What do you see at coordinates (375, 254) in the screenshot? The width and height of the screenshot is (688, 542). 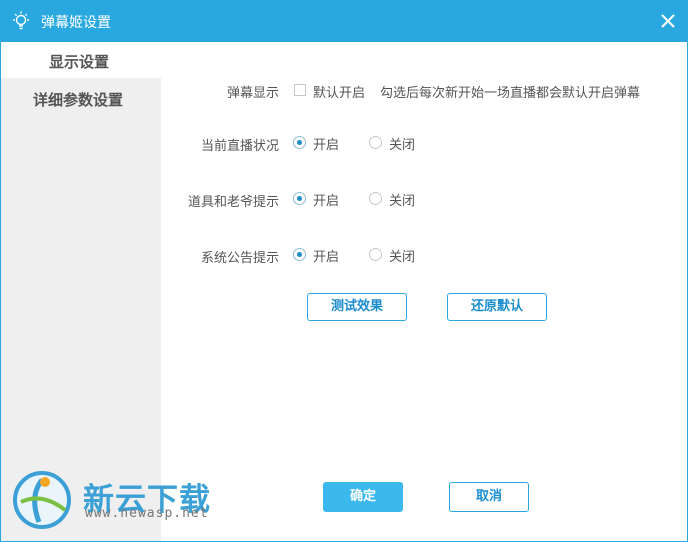 I see `system-notice-off-radio` at bounding box center [375, 254].